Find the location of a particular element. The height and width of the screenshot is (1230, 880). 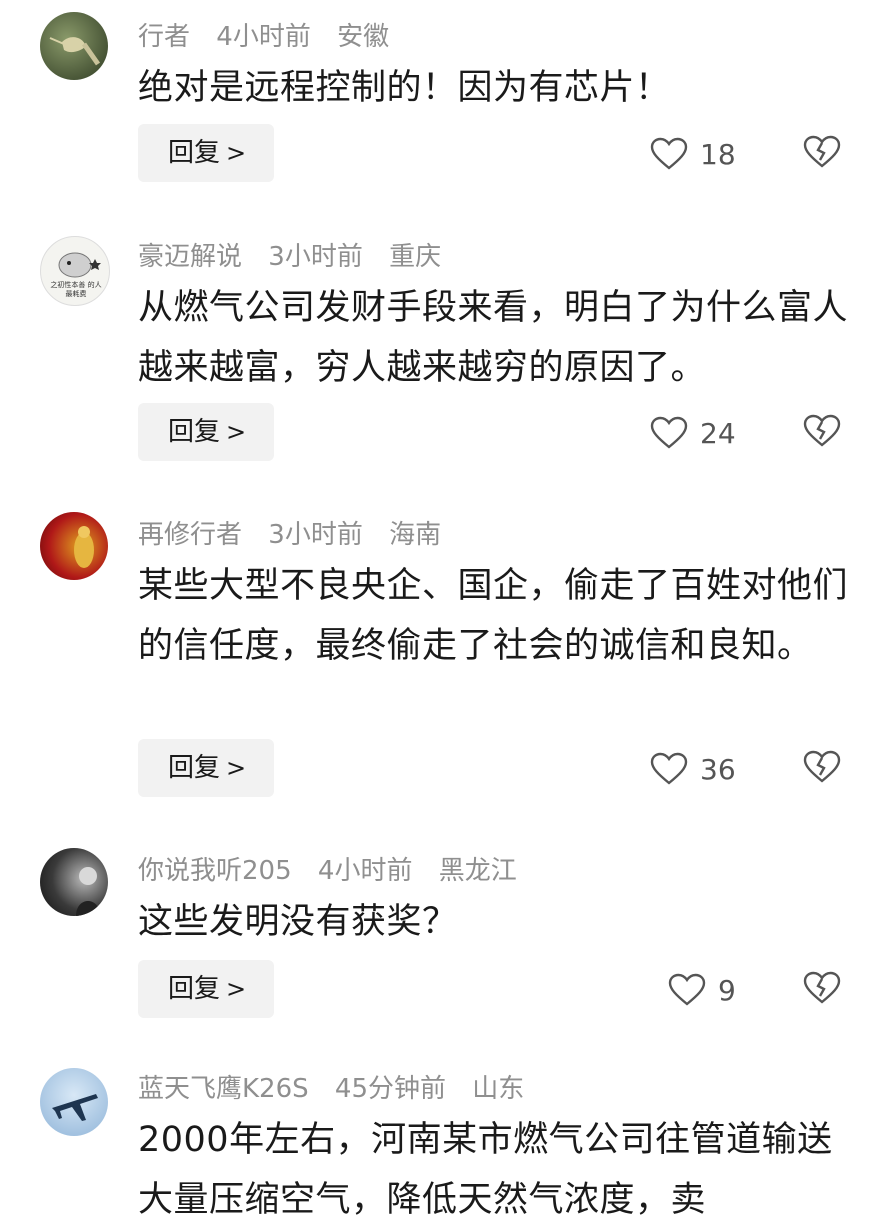

like-button: 24 is located at coordinates (693, 433).